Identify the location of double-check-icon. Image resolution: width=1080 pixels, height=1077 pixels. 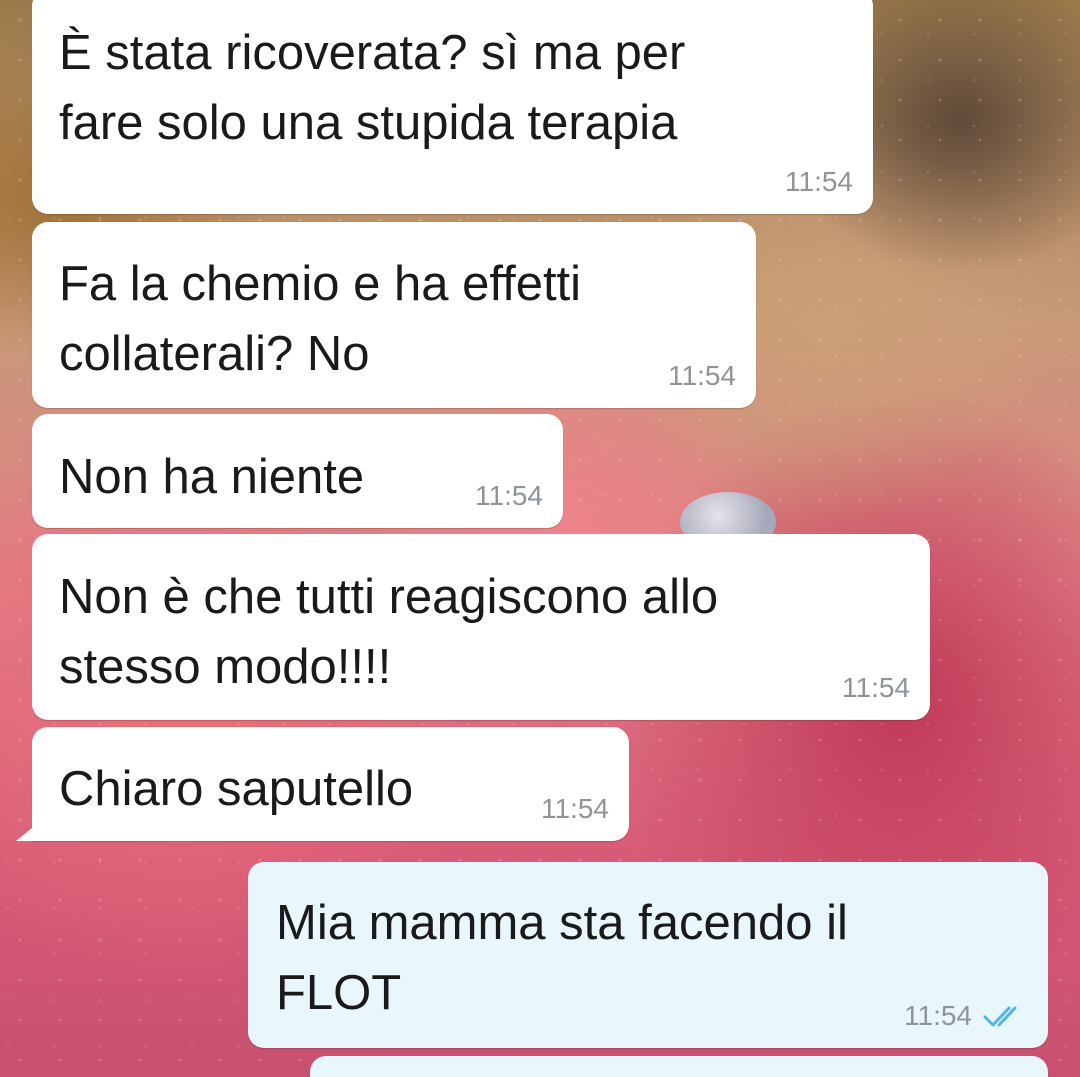
(1000, 1016).